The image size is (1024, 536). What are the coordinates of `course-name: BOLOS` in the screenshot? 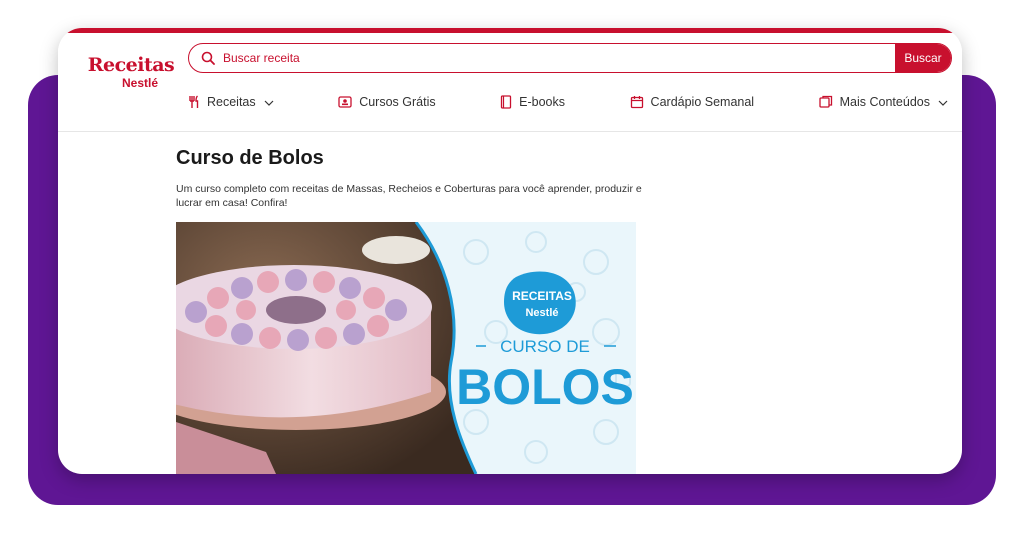 It's located at (545, 387).